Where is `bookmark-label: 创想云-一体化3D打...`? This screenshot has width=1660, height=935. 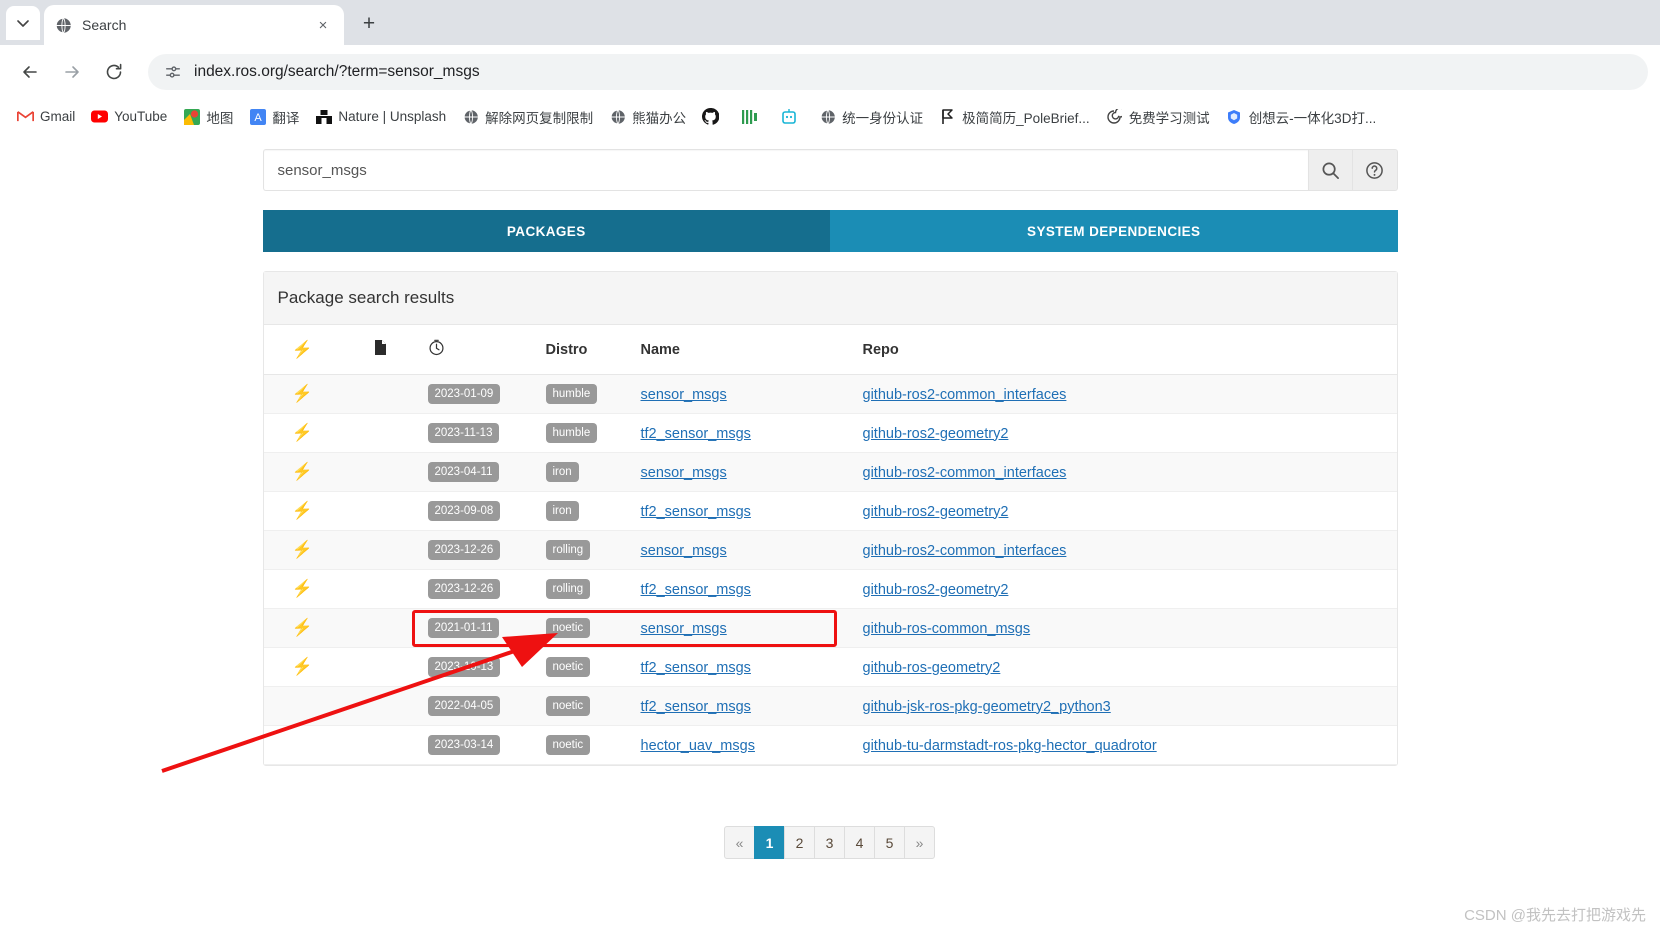 bookmark-label: 创想云-一体化3D打... is located at coordinates (1312, 118).